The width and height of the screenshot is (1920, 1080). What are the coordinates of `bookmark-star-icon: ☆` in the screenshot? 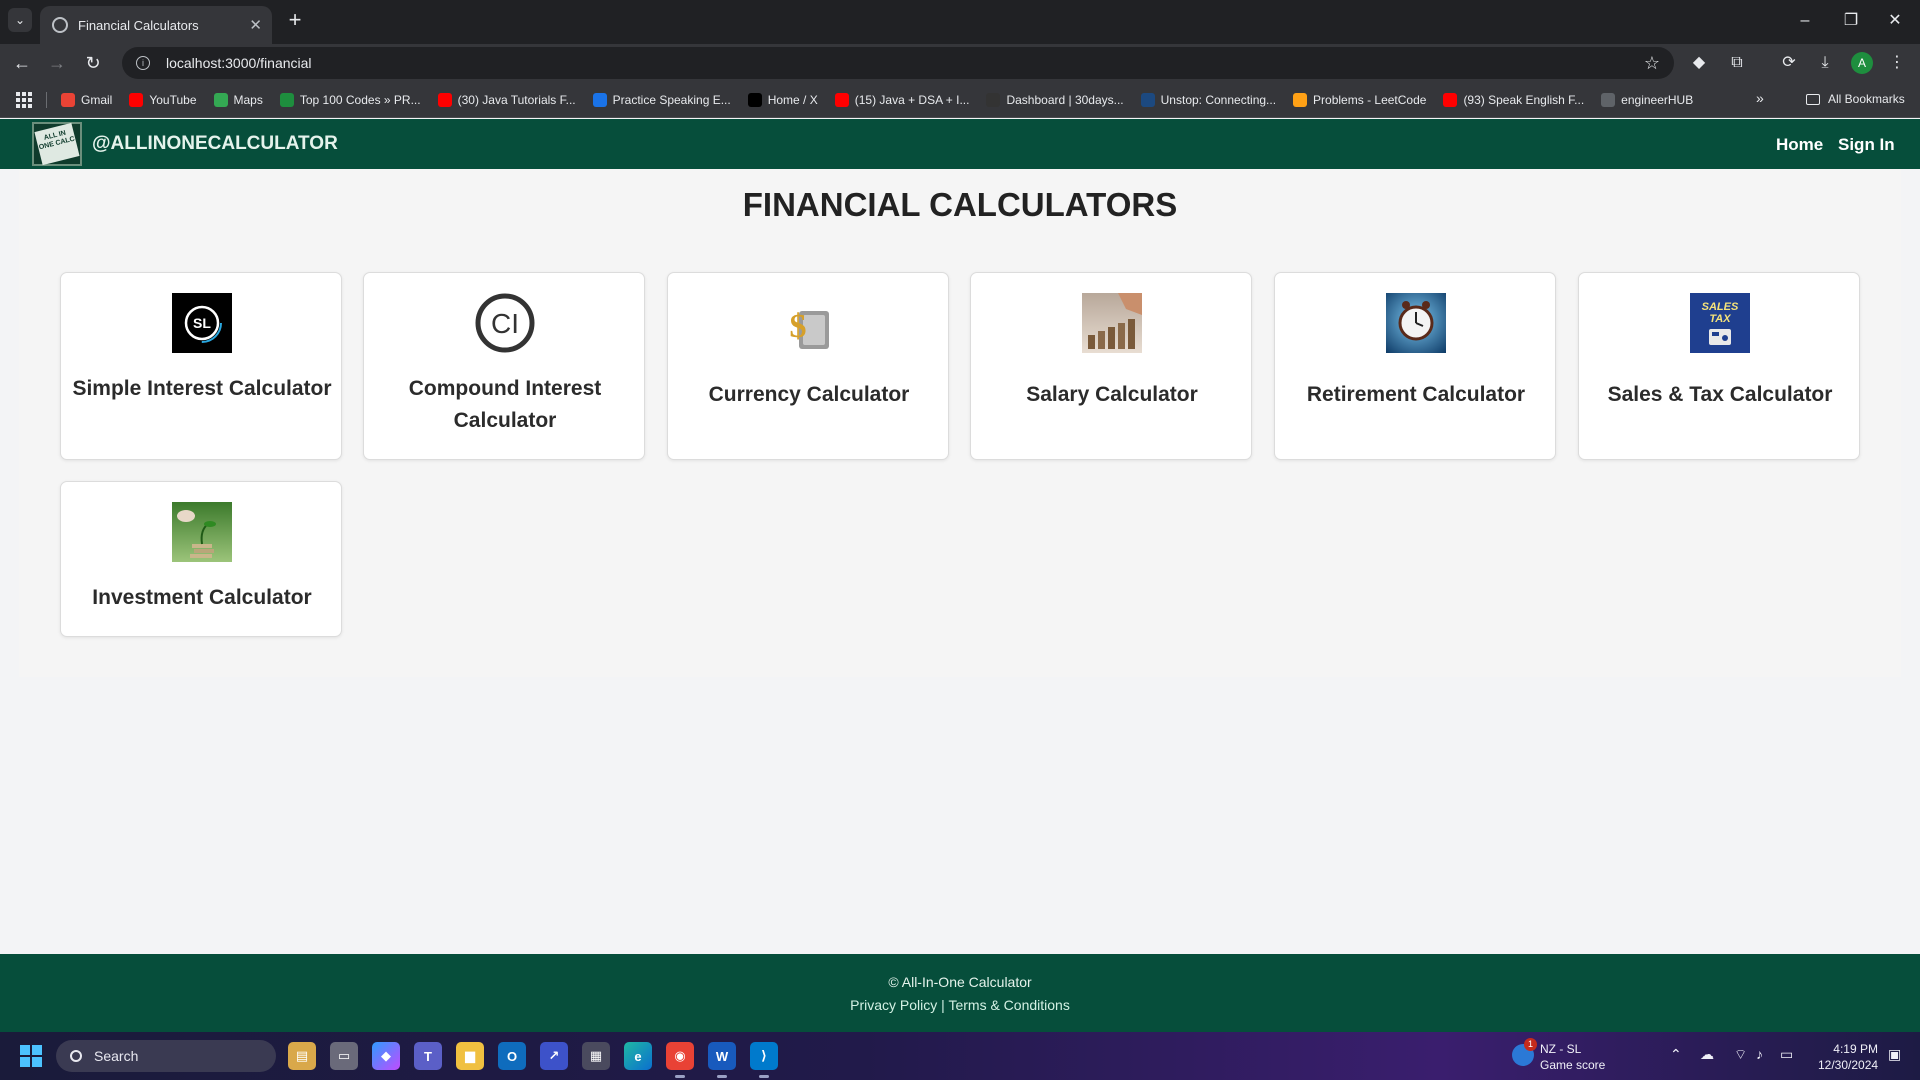 It's located at (1652, 63).